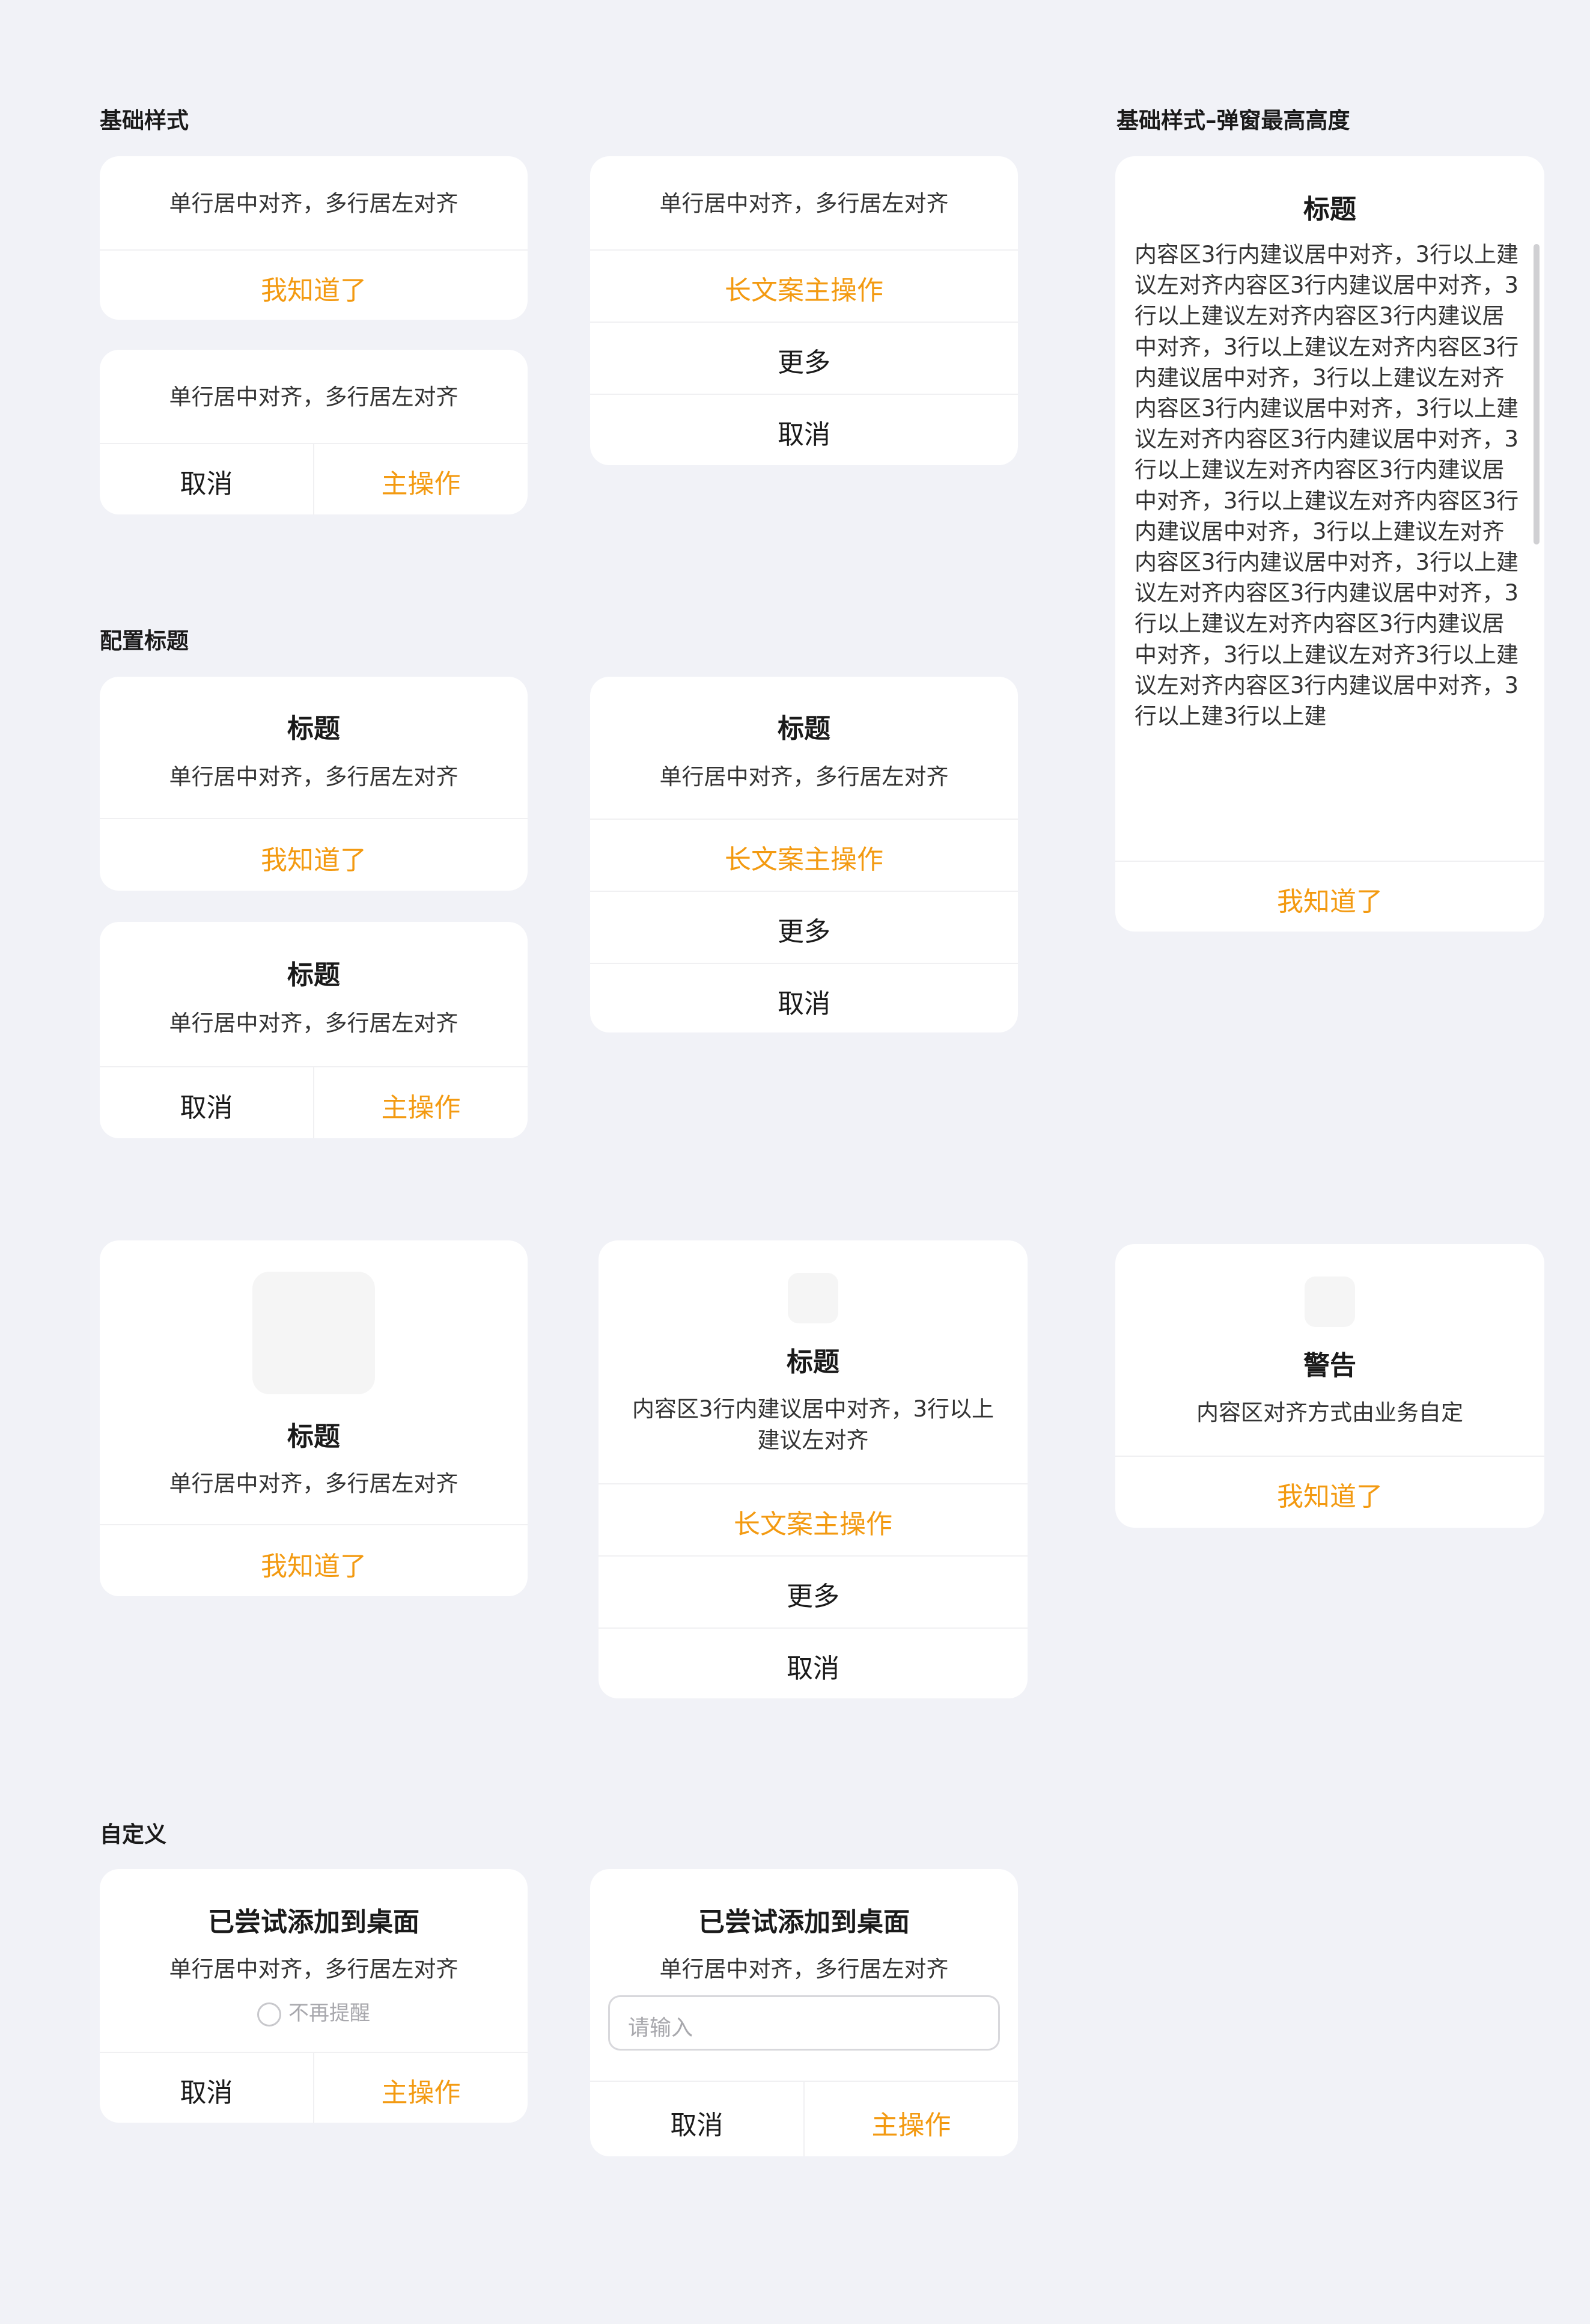  I want to click on dialog-with-icon-vertical-buttons: 标题 内容区3行内建议居中对齐，3行以上 建议左对齐 长文案主操作 更多 取消, so click(814, 1469).